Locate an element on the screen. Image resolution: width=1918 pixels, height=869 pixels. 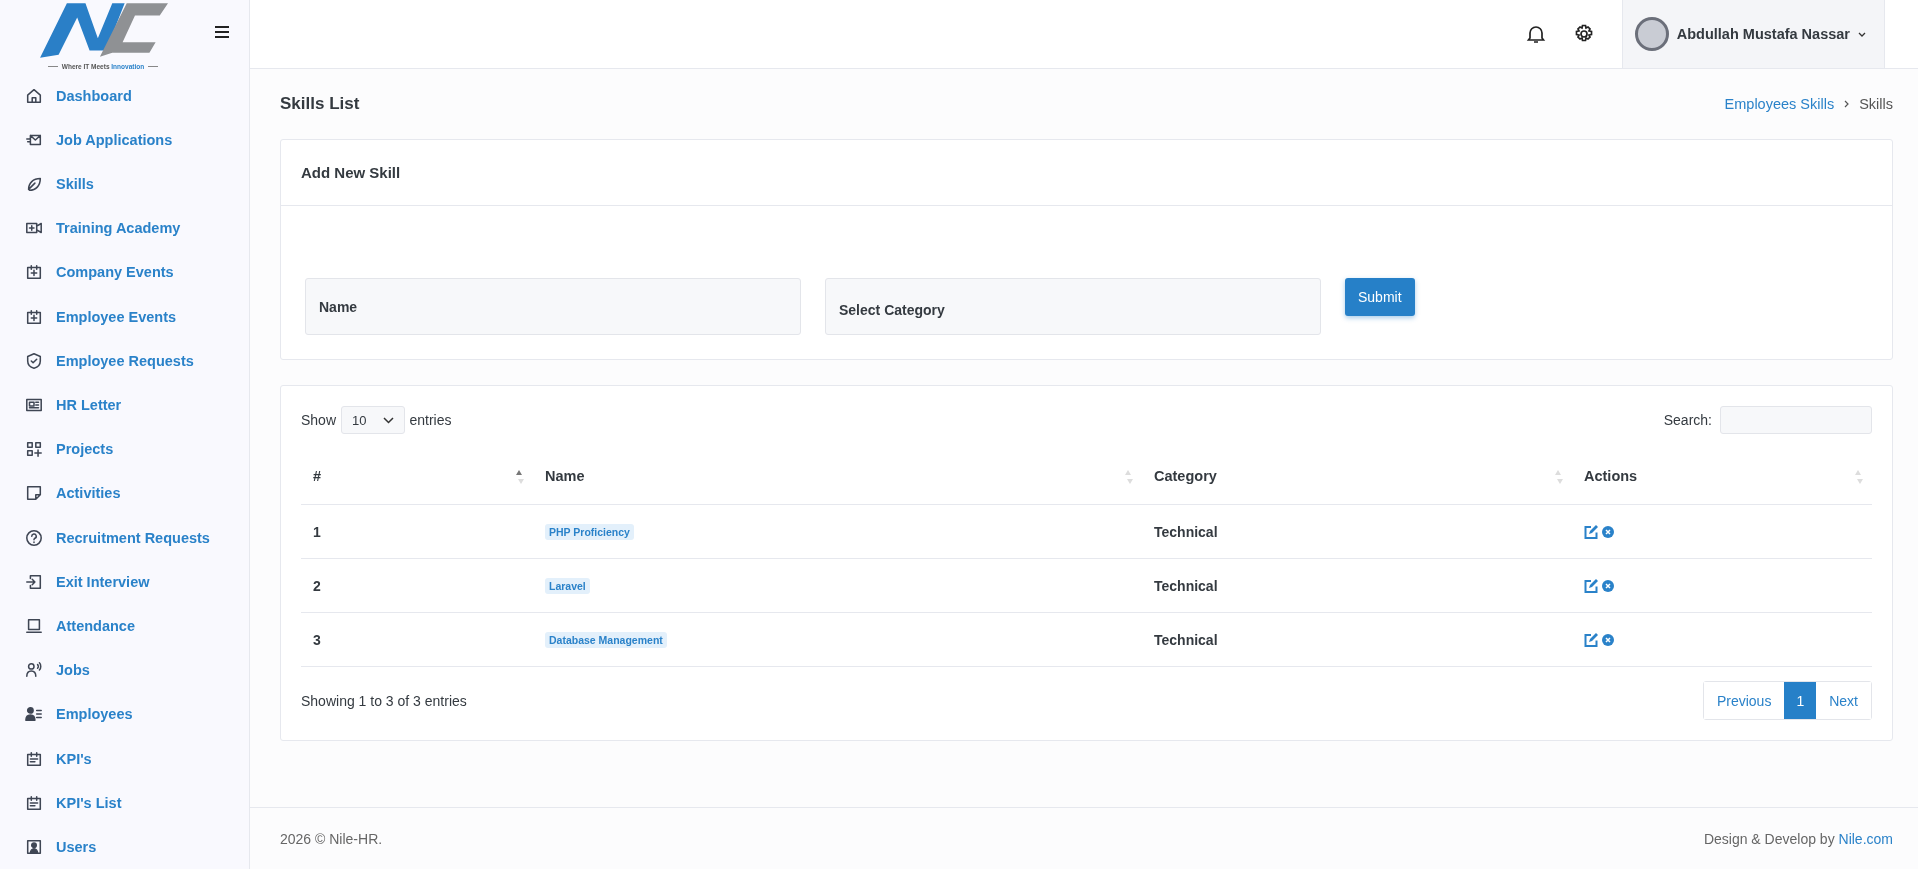
sidebar-item: Employee Events is located at coordinates (116, 316).